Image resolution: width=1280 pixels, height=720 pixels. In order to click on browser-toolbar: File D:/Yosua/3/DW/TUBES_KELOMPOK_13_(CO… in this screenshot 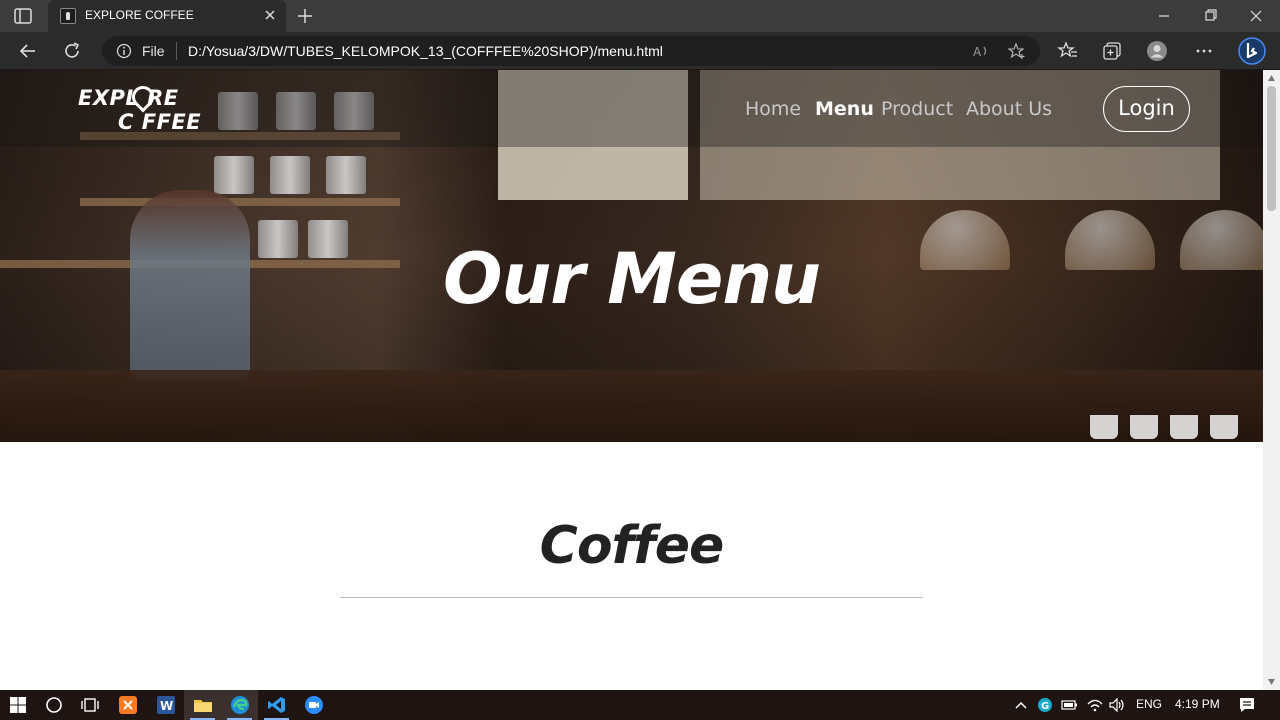, I will do `click(640, 51)`.